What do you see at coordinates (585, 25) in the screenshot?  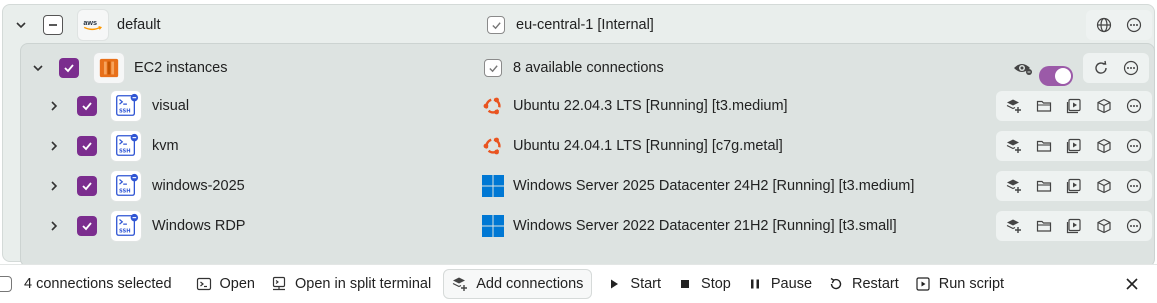 I see `region-label: eu-central-1 [Internal]` at bounding box center [585, 25].